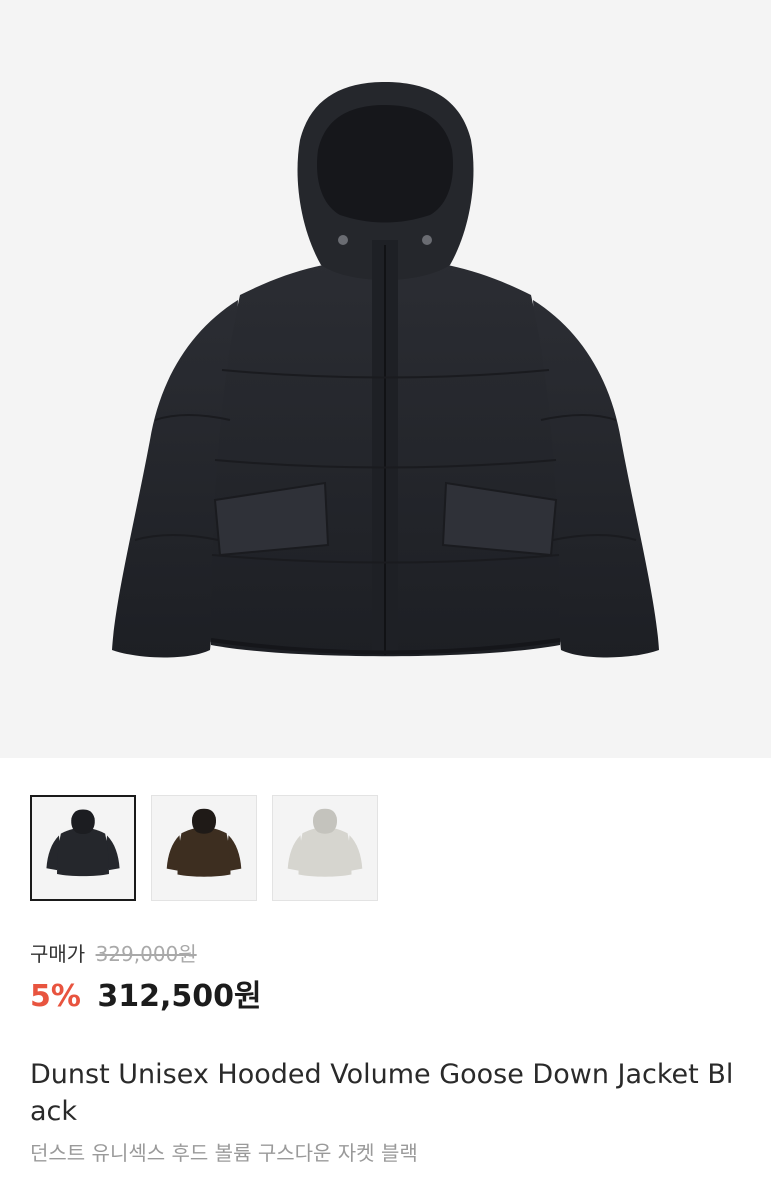 Image resolution: width=771 pixels, height=1200 pixels. I want to click on product-title-korean: 던스트 유니섹스 후드 볼륨 구스다운 자켓 블랙, so click(224, 1153).